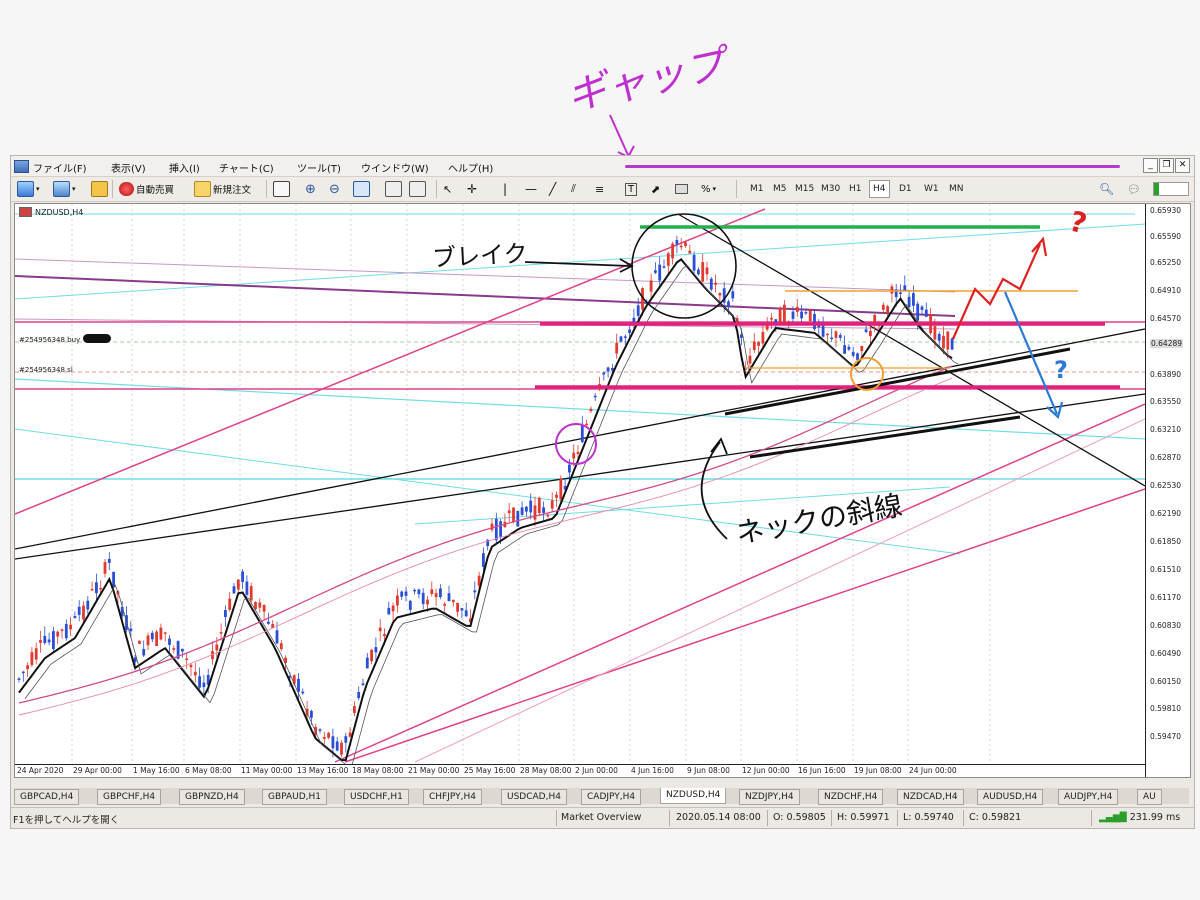  I want to click on chat-button: 💬︎, so click(1134, 189).